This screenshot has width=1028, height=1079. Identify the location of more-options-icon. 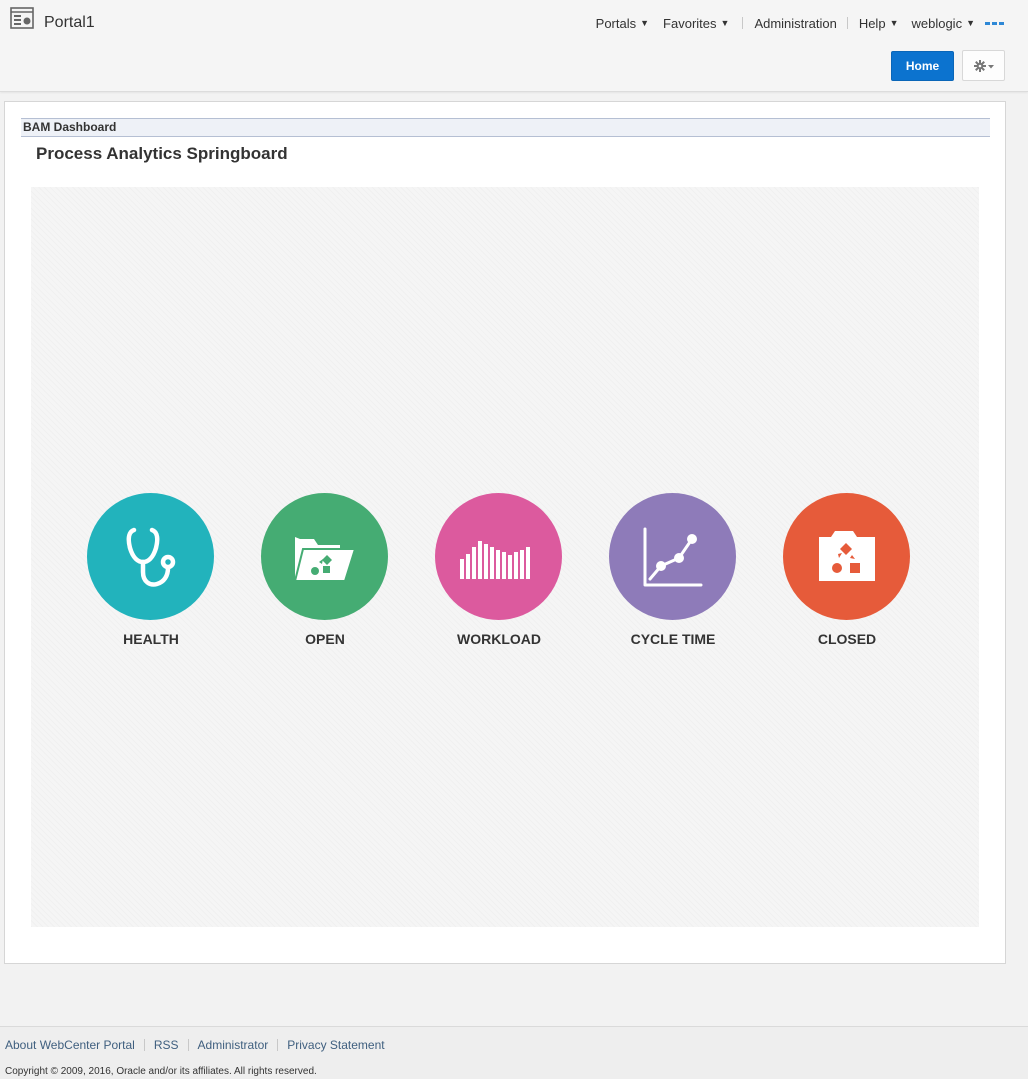
(994, 23).